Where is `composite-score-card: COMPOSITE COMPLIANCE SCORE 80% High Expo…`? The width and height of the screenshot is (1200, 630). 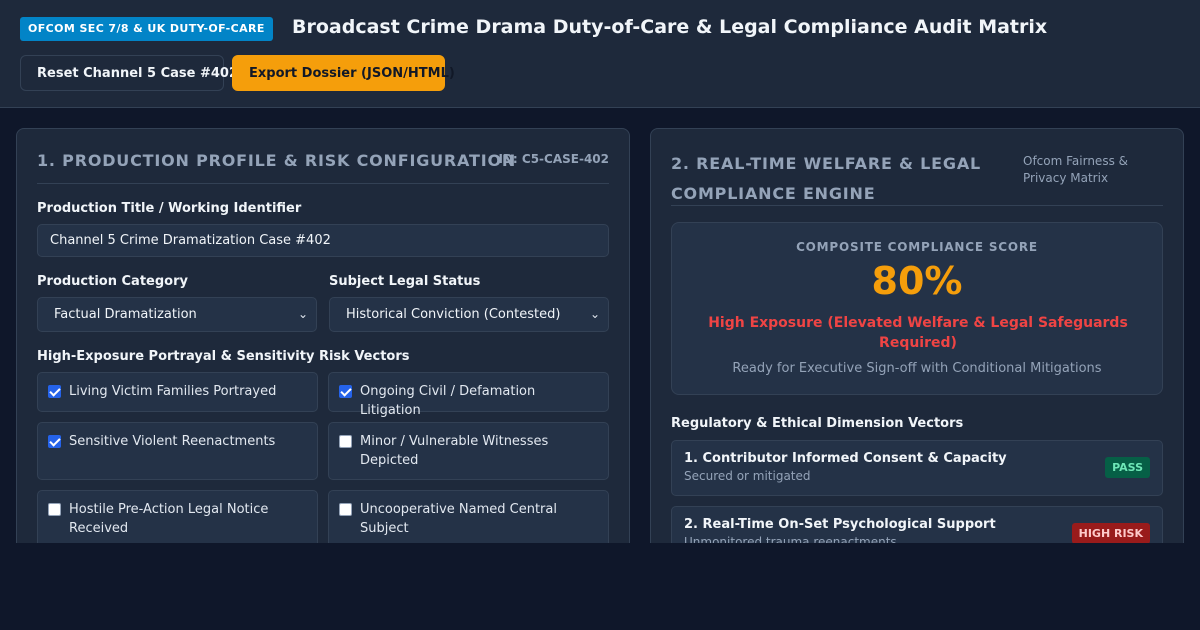 composite-score-card: COMPOSITE COMPLIANCE SCORE 80% High Expo… is located at coordinates (917, 308).